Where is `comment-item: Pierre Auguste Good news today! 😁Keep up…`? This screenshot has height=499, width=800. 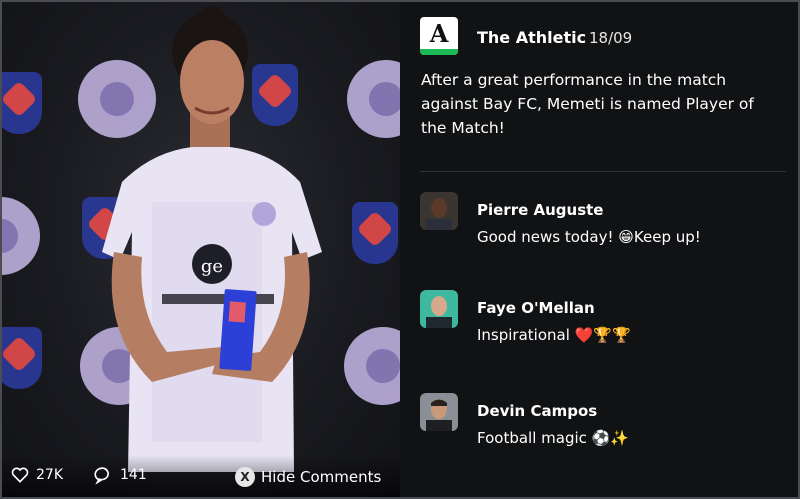 comment-item: Pierre Auguste Good news today! 😁Keep up… is located at coordinates (605, 222).